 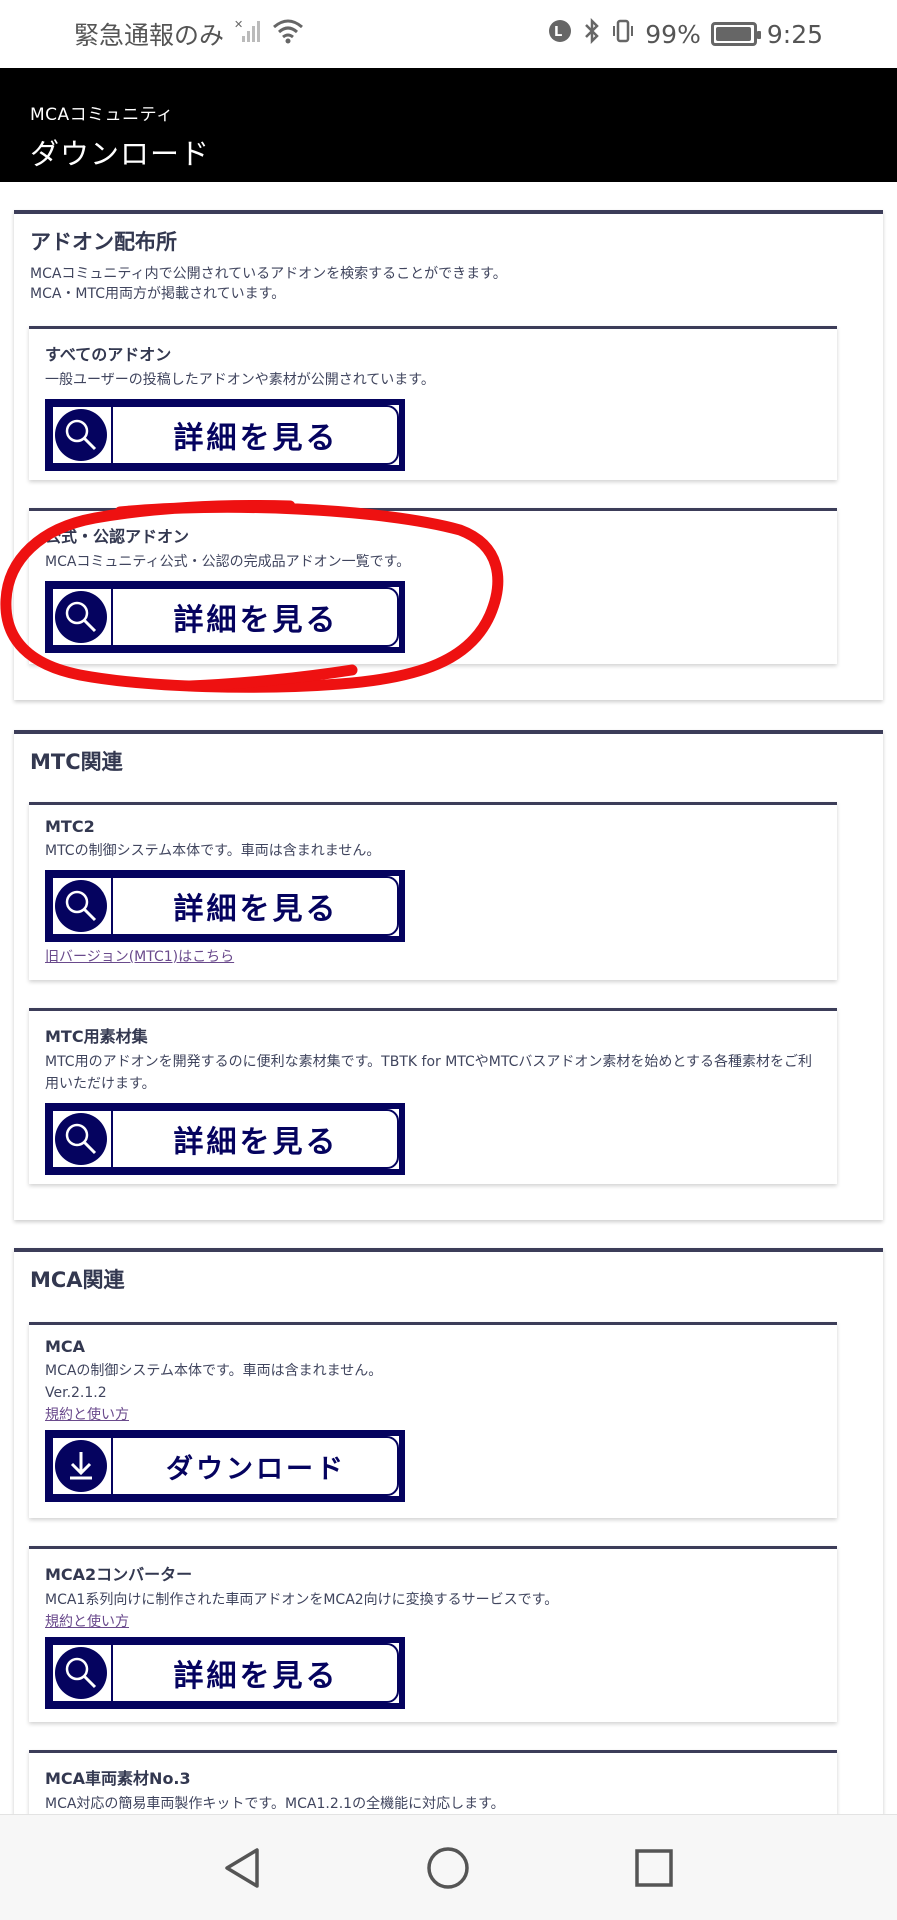 I want to click on card-title: MTC用素材集, so click(x=96, y=1036).